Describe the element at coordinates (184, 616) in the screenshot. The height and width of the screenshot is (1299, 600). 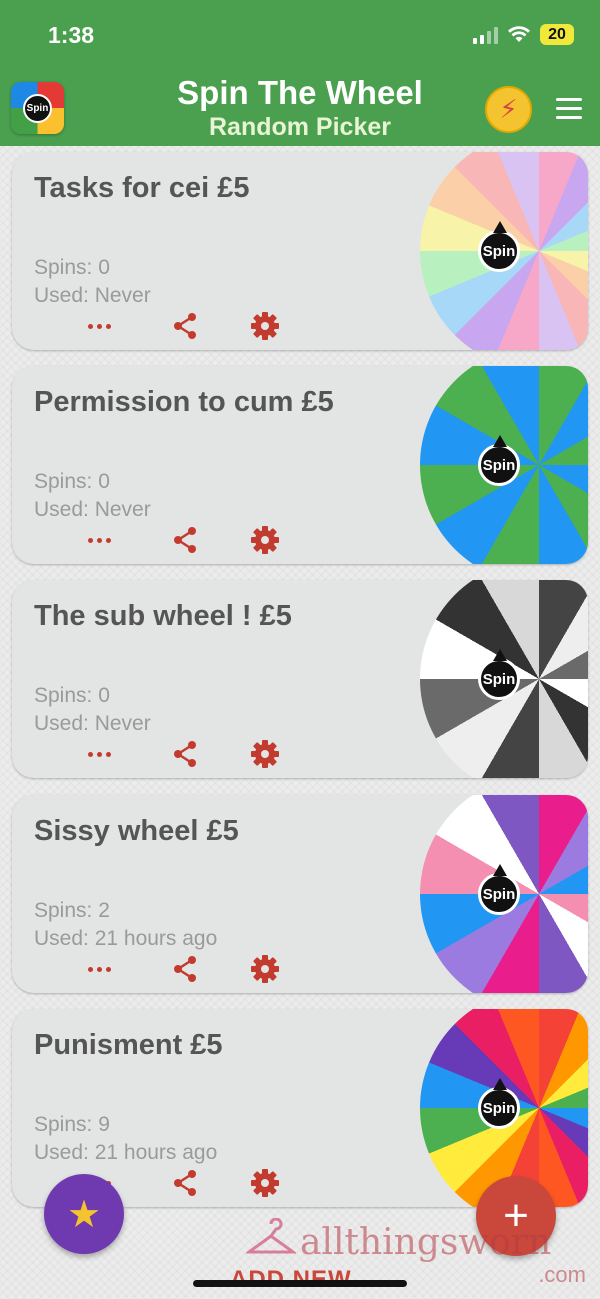
I see `card-title: The sub wheel ! £5` at that location.